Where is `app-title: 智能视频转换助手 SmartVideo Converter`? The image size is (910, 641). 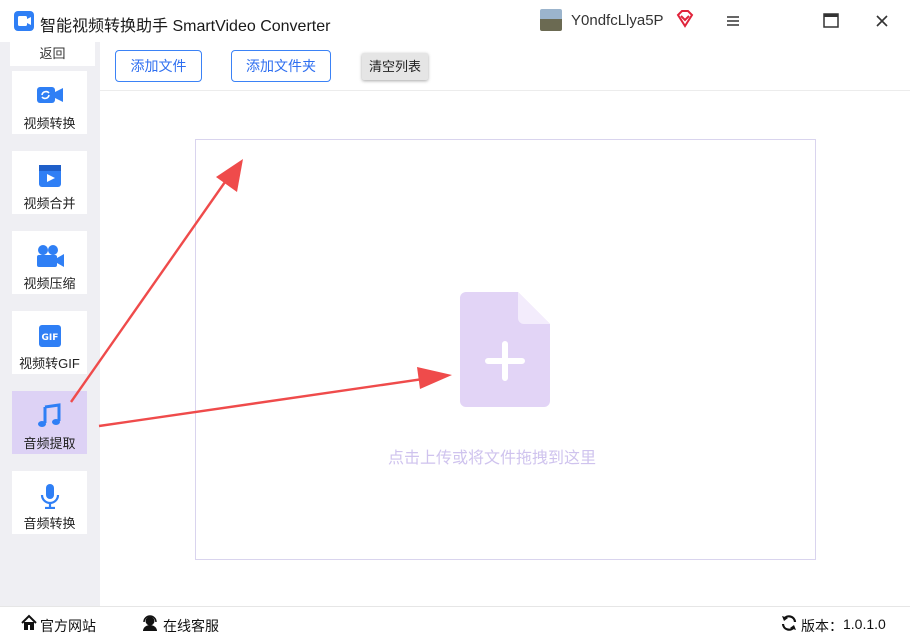
app-title: 智能视频转换助手 SmartVideo Converter is located at coordinates (185, 26).